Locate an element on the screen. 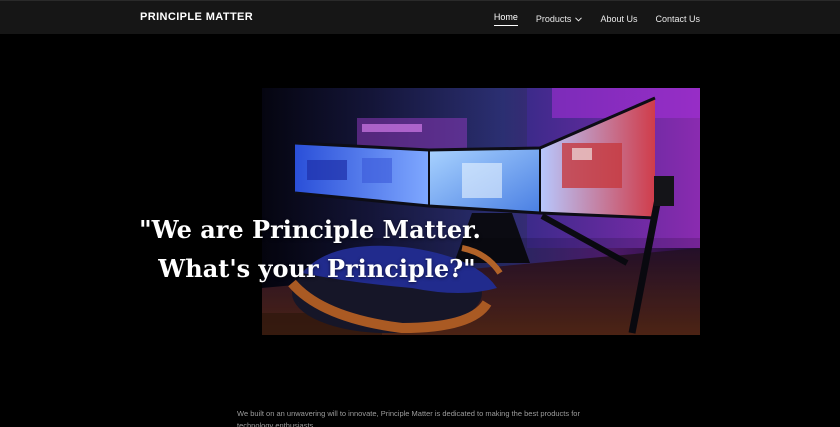 This screenshot has width=840, height=427. nav-products: Products is located at coordinates (559, 19).